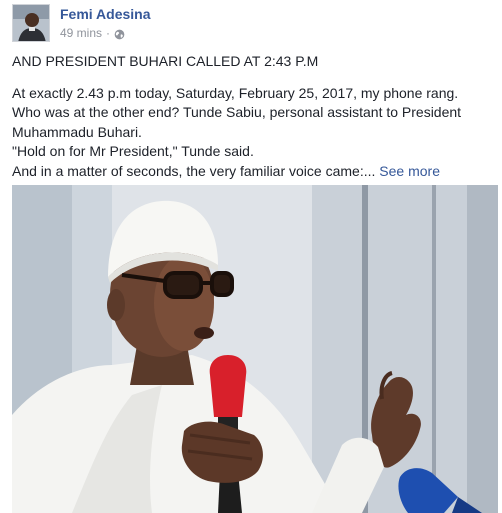  Describe the element at coordinates (165, 61) in the screenshot. I see `post-headline: AND PRESIDENT BUHARI CALLED AT 2:43 P.M` at that location.